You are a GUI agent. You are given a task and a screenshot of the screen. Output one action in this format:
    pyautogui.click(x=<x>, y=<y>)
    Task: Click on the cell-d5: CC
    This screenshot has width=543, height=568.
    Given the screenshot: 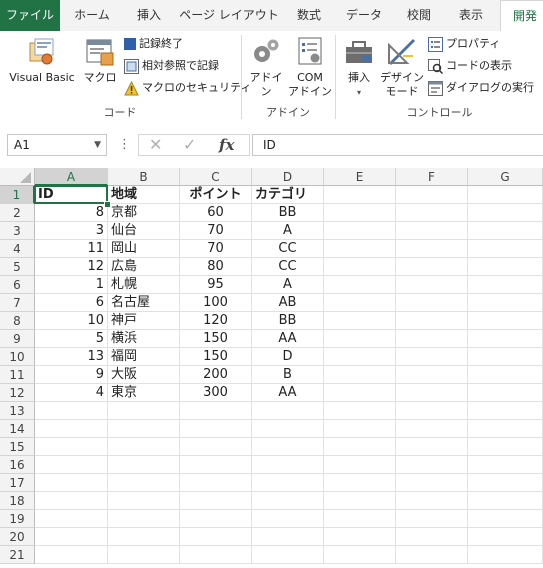 What is the action you would take?
    pyautogui.click(x=288, y=267)
    